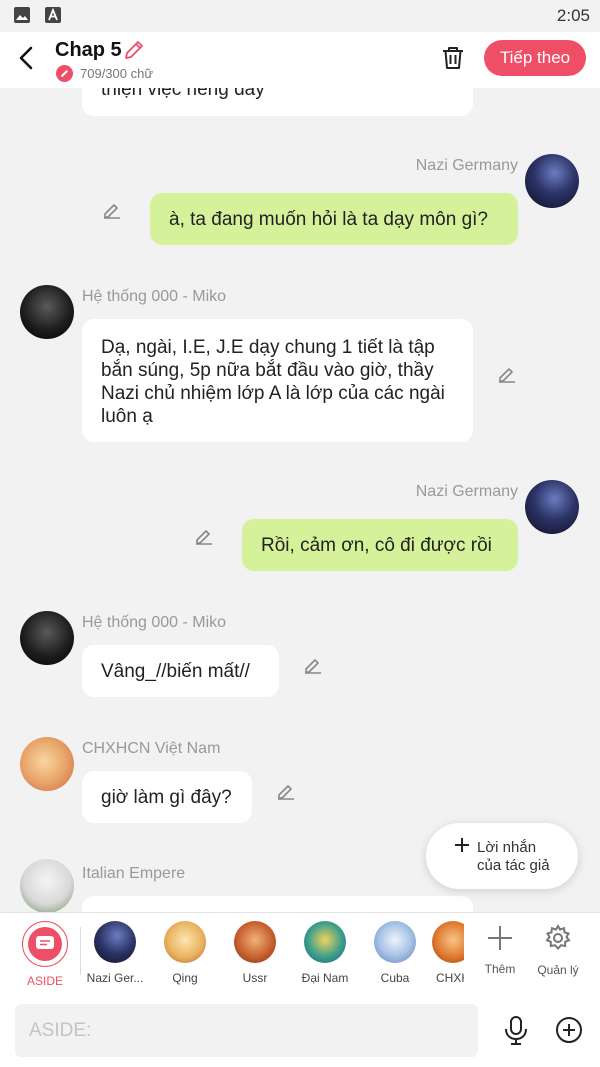 The width and height of the screenshot is (600, 1067). Describe the element at coordinates (300, 16) in the screenshot. I see `status-bar: 2:05` at that location.